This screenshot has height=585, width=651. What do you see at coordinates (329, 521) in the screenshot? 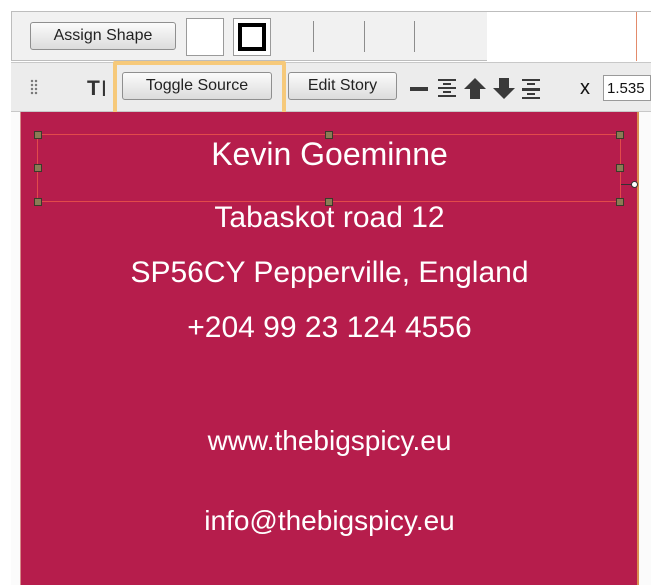
I see `card-email-text: info@thebigspicy.eu` at bounding box center [329, 521].